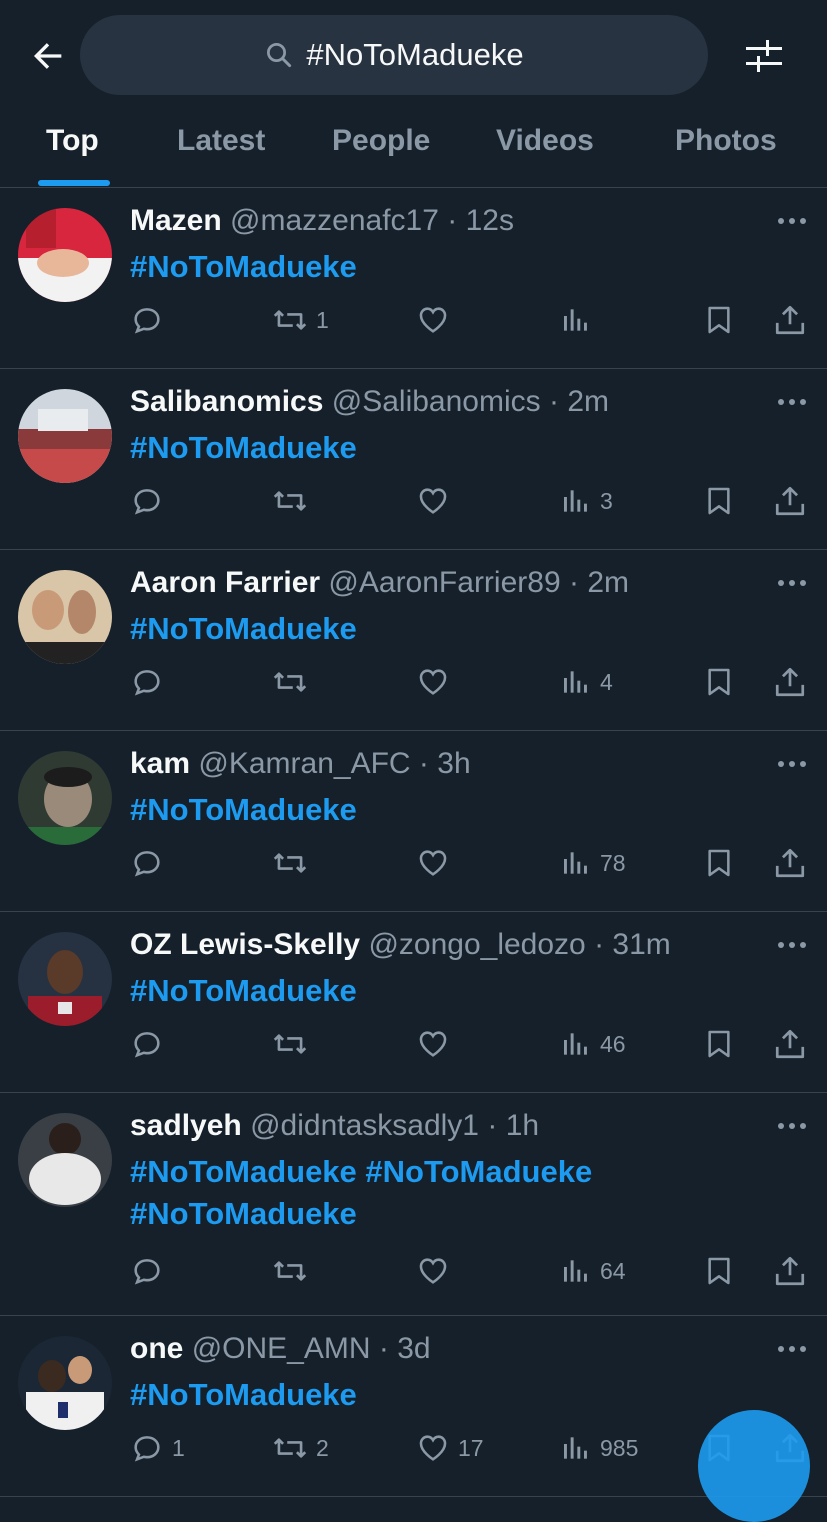  I want to click on views-button: 46, so click(593, 1044).